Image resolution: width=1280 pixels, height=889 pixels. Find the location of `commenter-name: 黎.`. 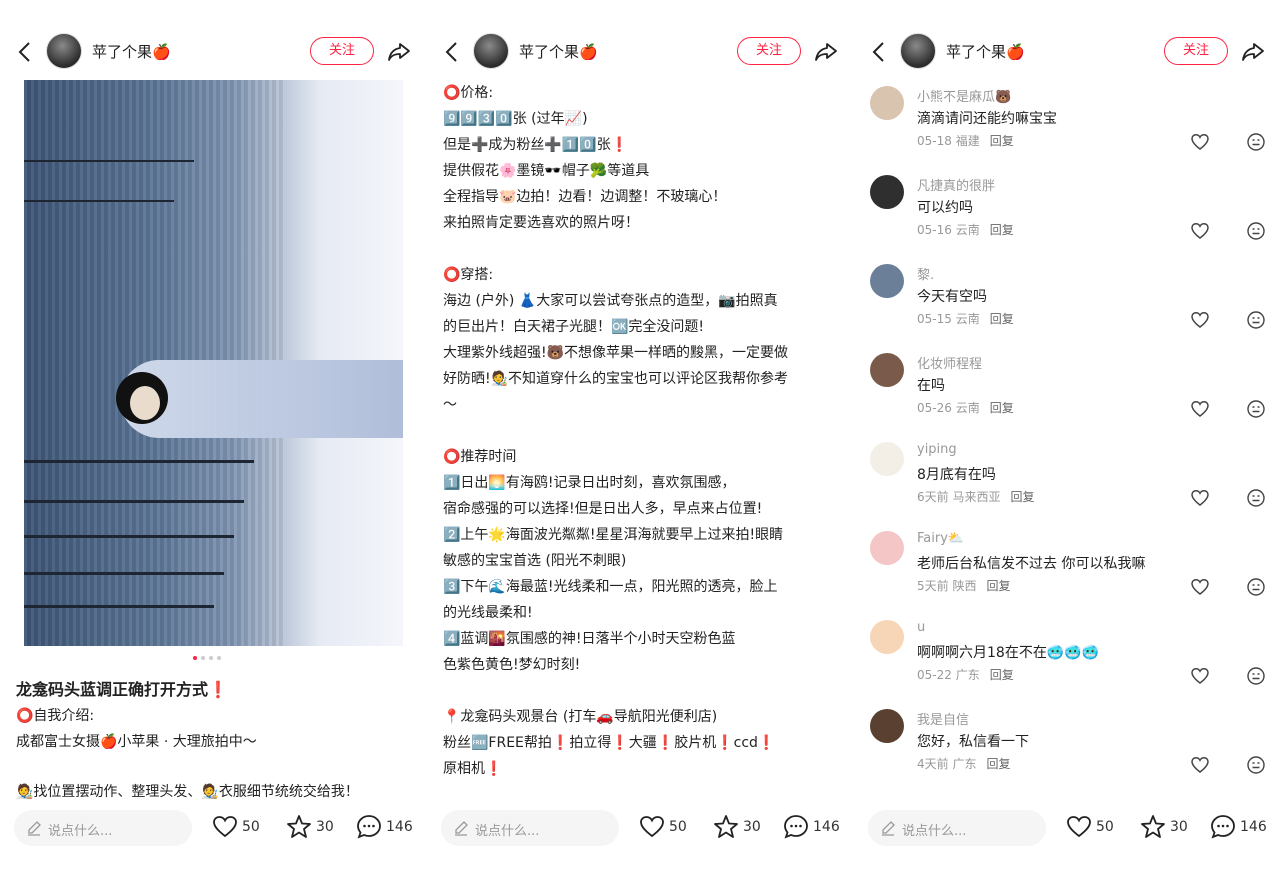

commenter-name: 黎. is located at coordinates (925, 273).